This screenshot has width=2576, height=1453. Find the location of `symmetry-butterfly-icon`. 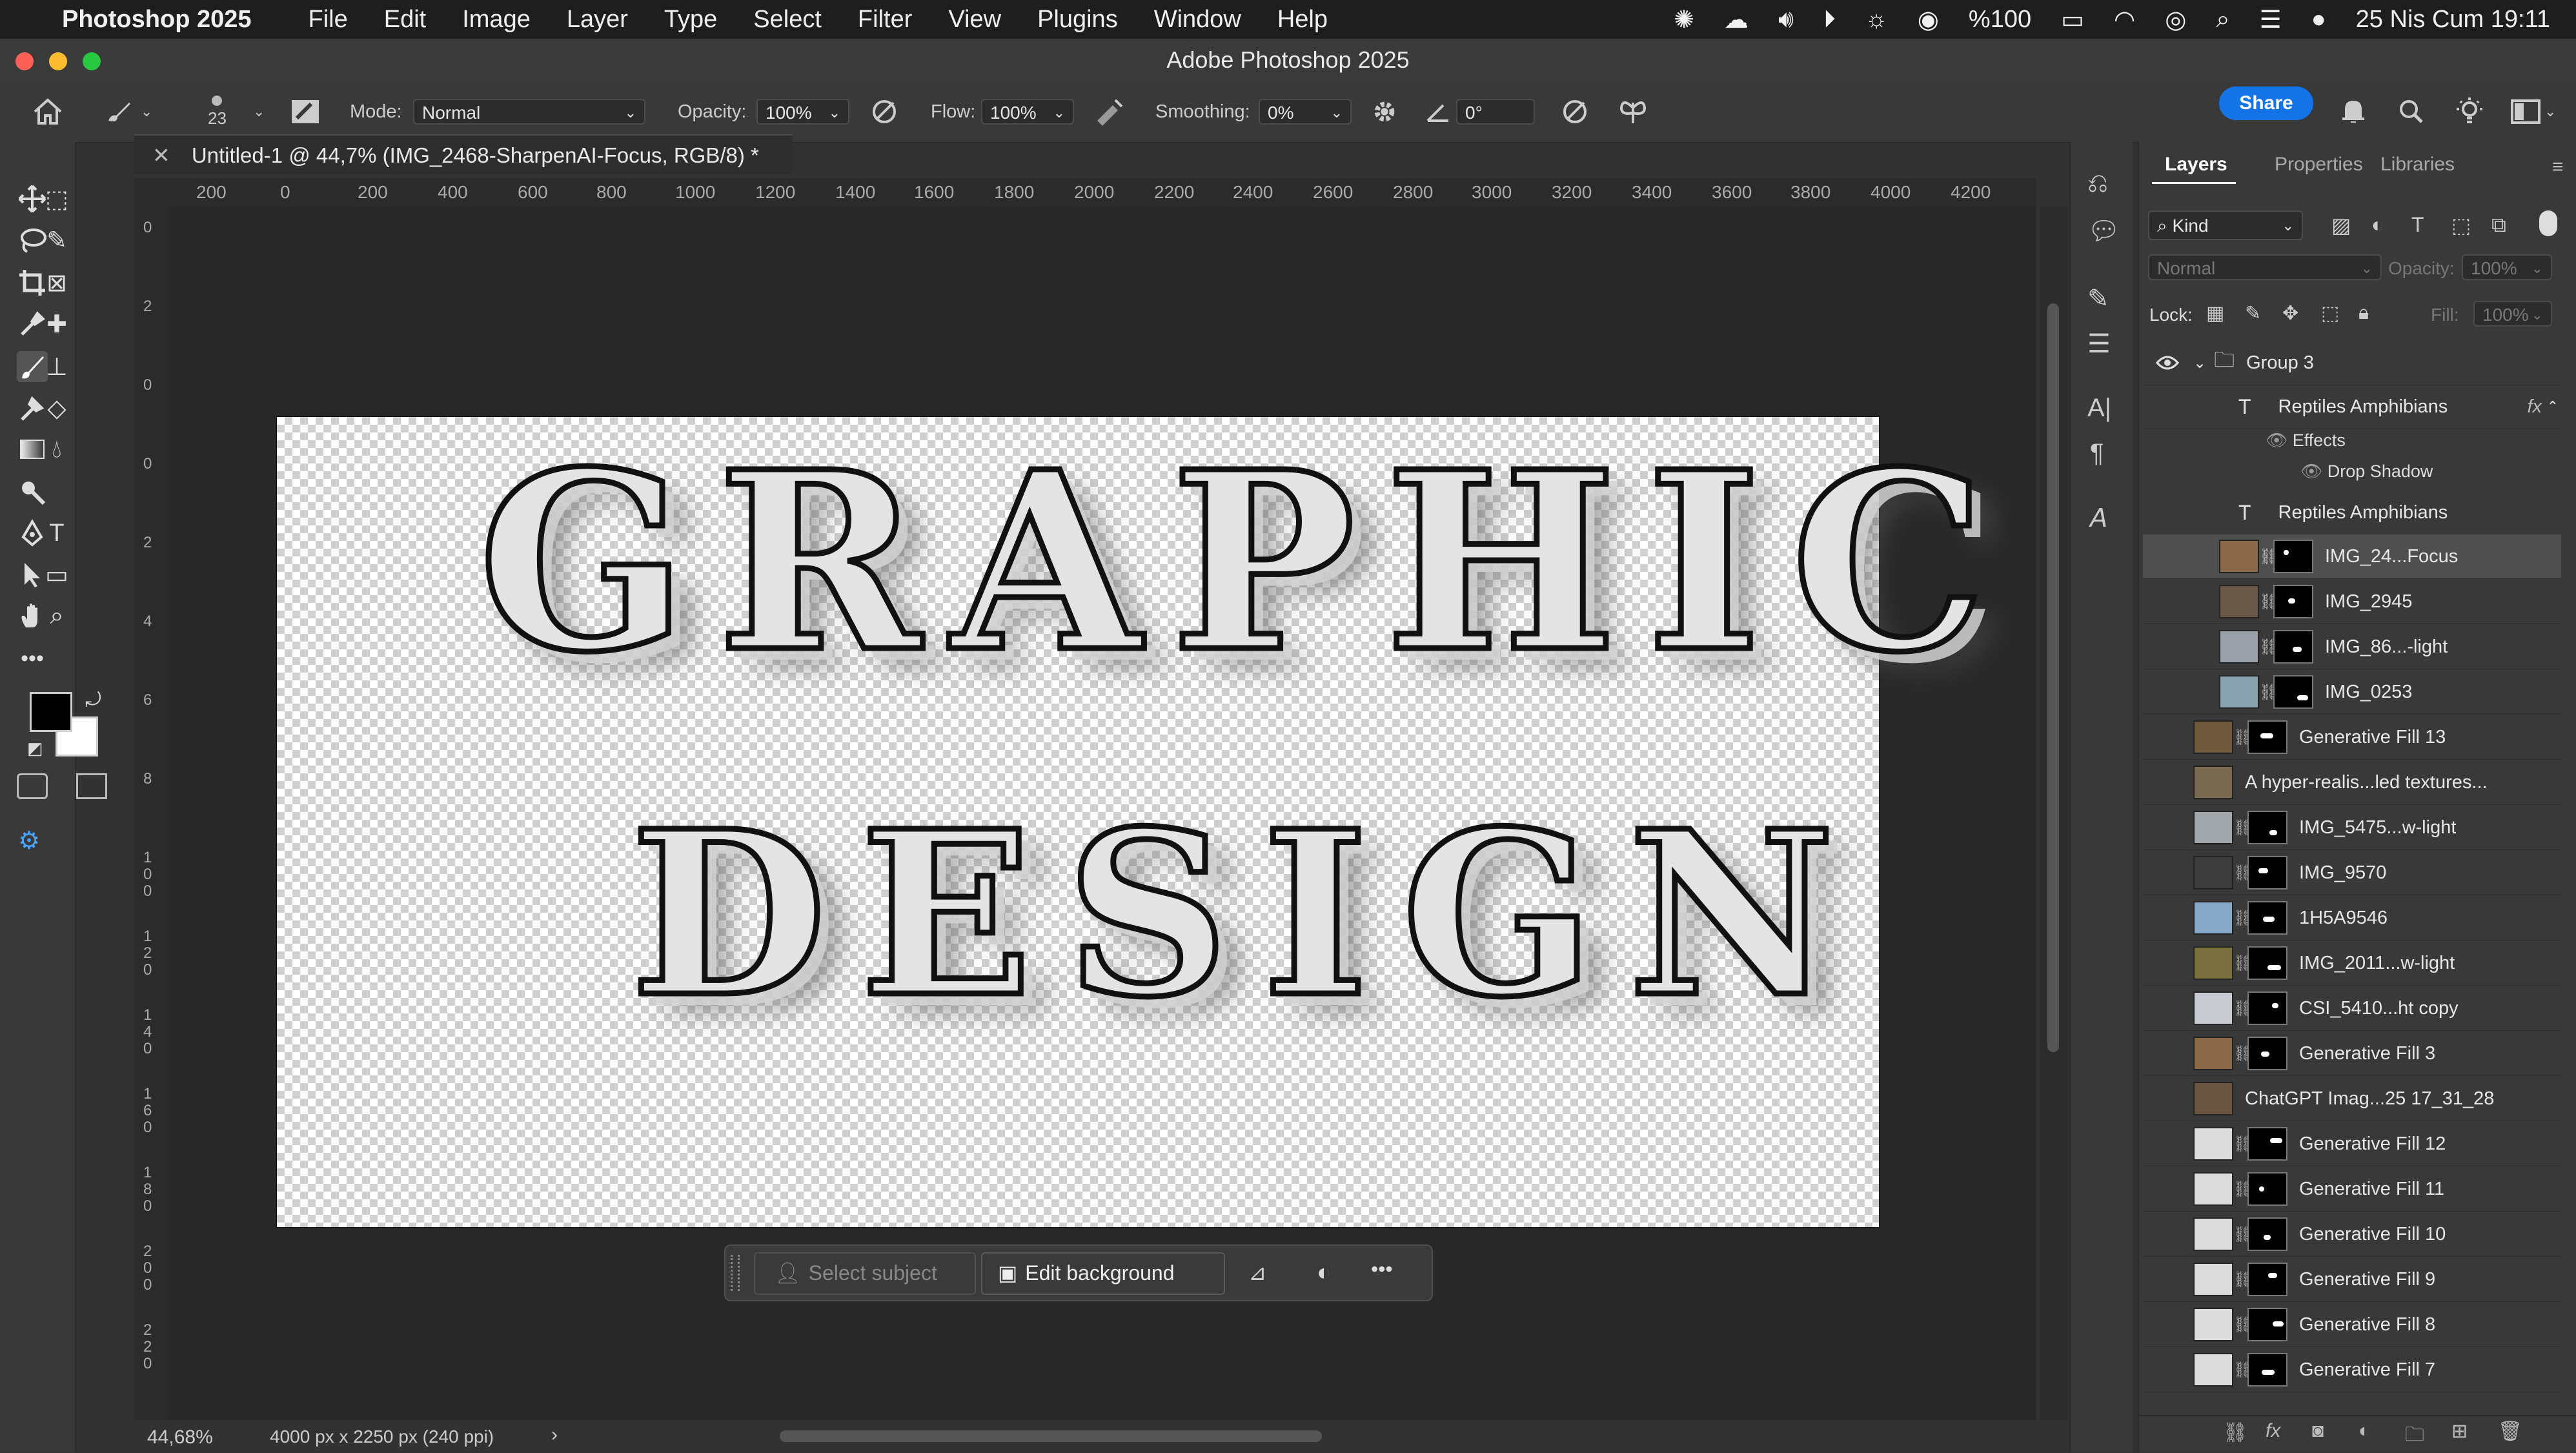

symmetry-butterfly-icon is located at coordinates (1633, 111).